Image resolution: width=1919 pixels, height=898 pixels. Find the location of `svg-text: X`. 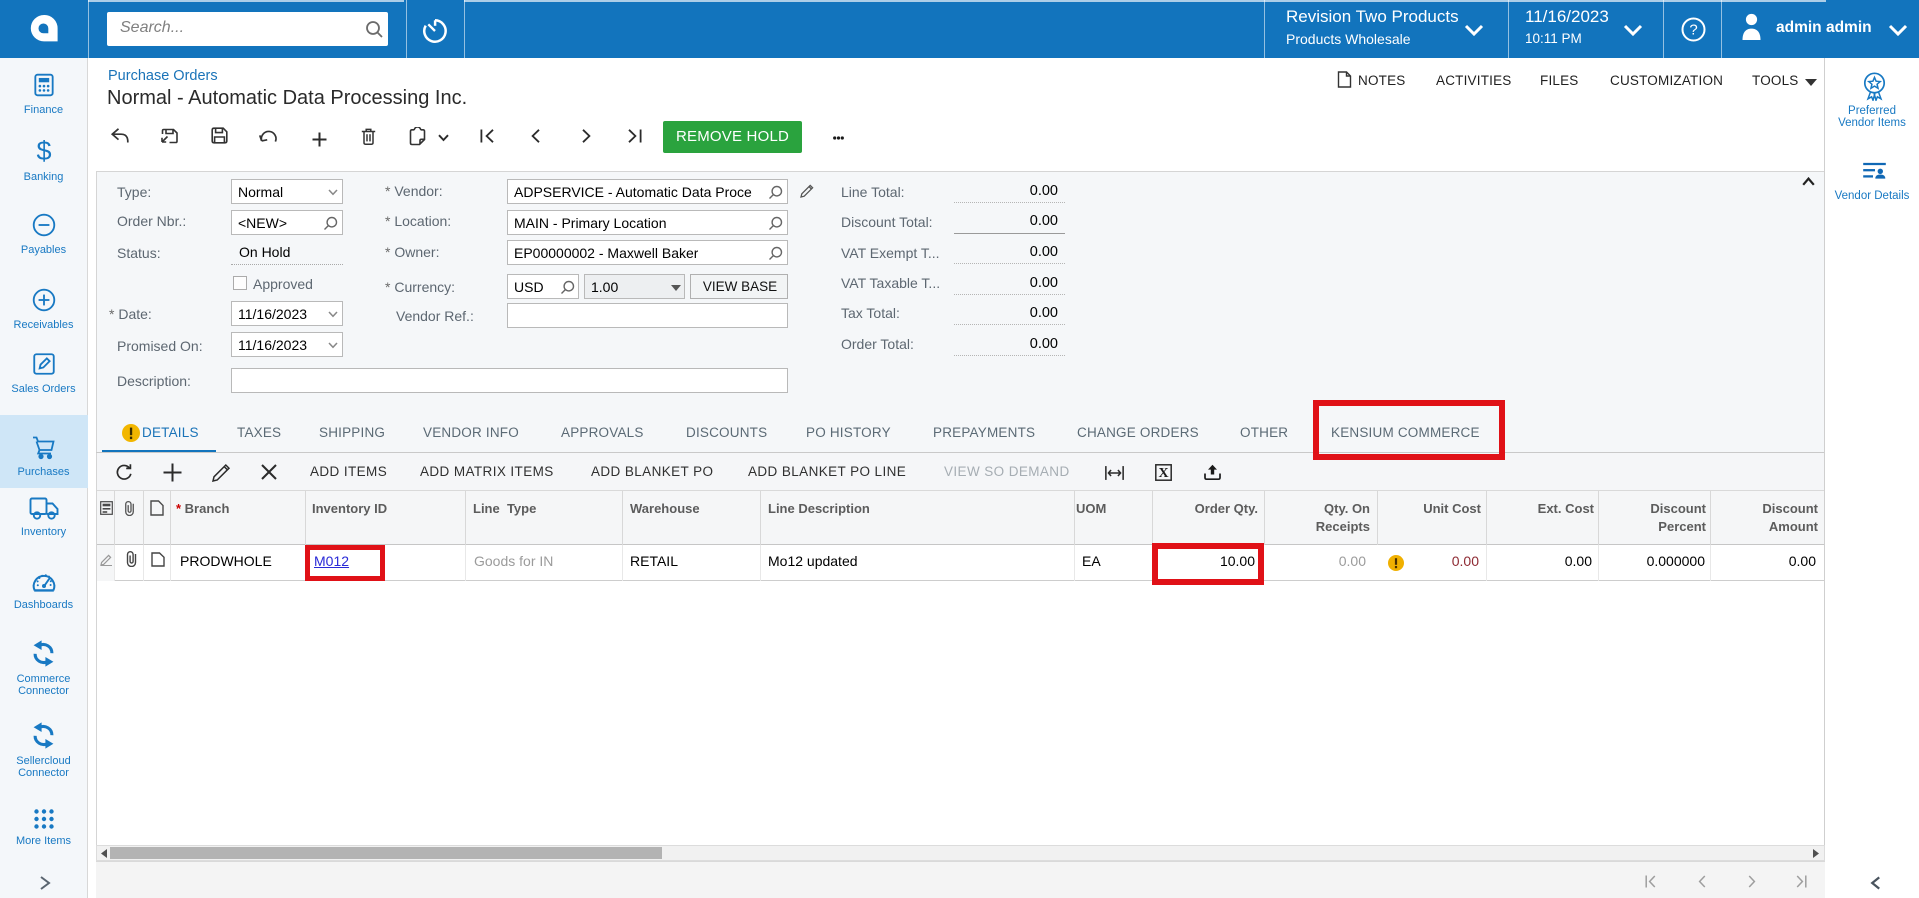

svg-text: X is located at coordinates (1163, 473).